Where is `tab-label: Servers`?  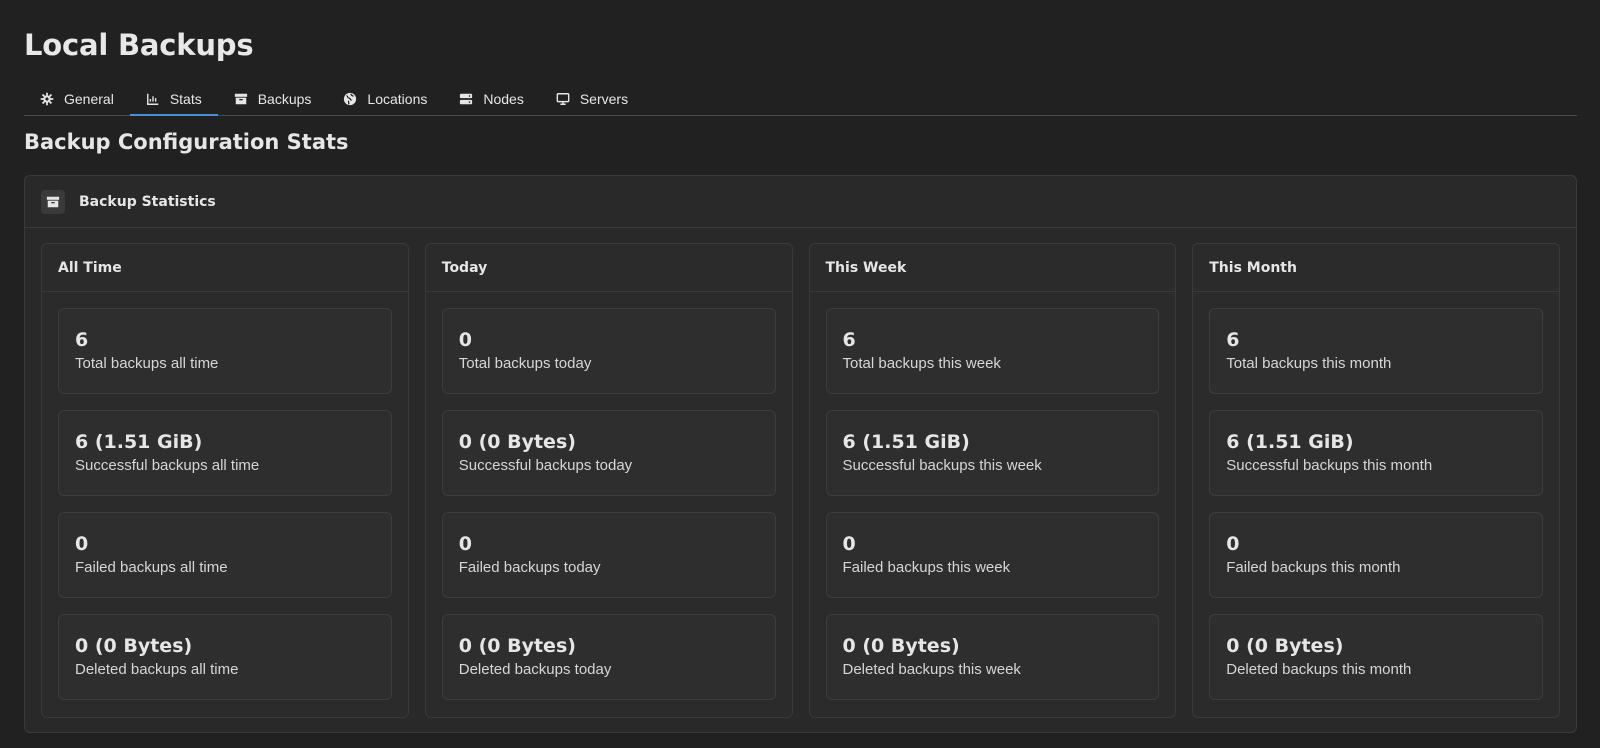 tab-label: Servers is located at coordinates (604, 98).